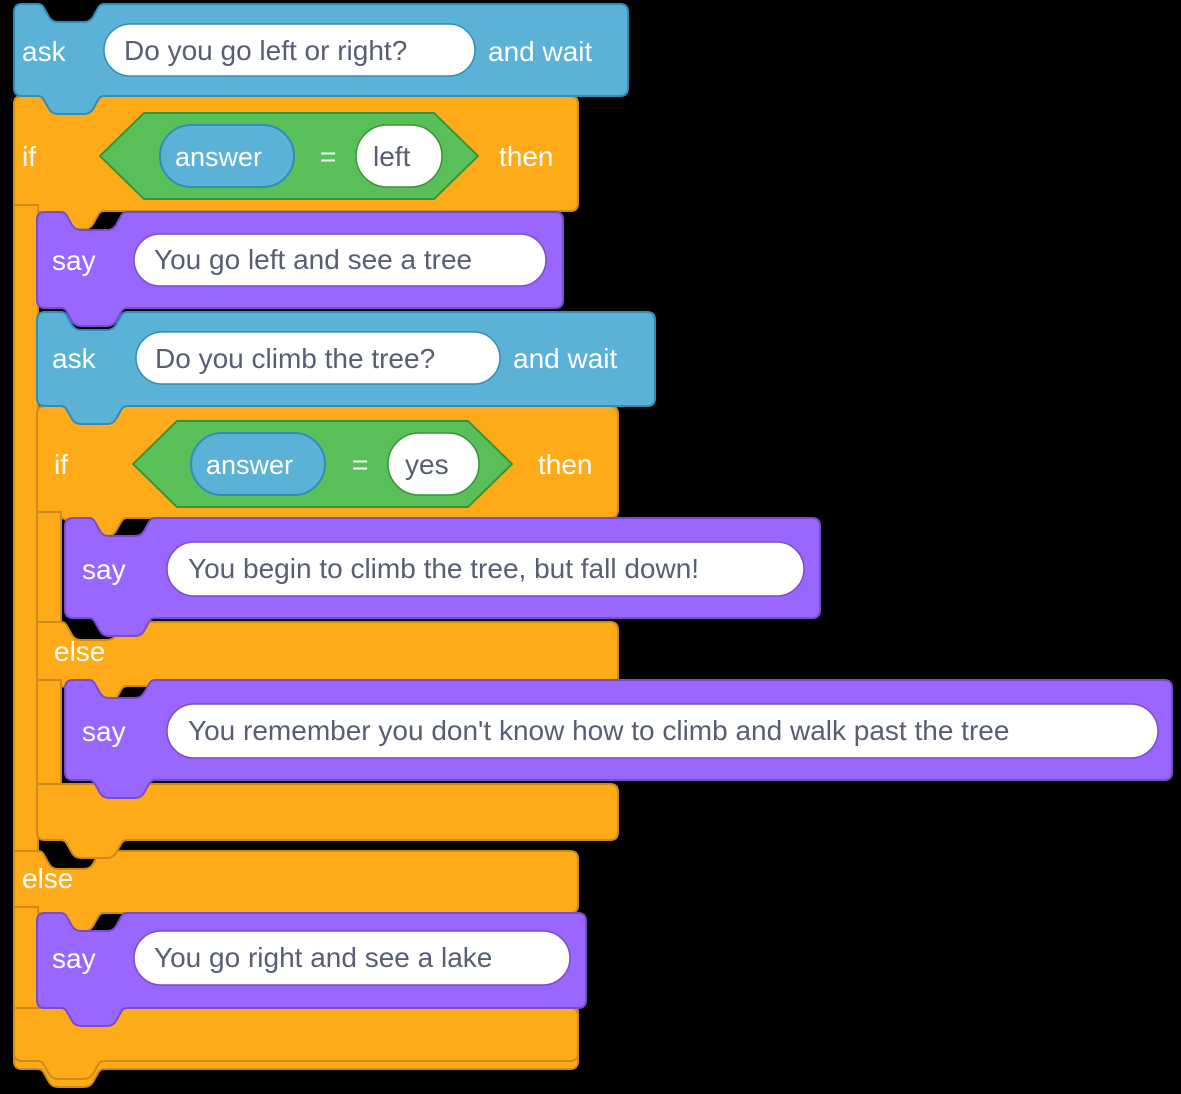 The image size is (1181, 1094). I want to click on outer-else-left-spine, so click(26, 959).